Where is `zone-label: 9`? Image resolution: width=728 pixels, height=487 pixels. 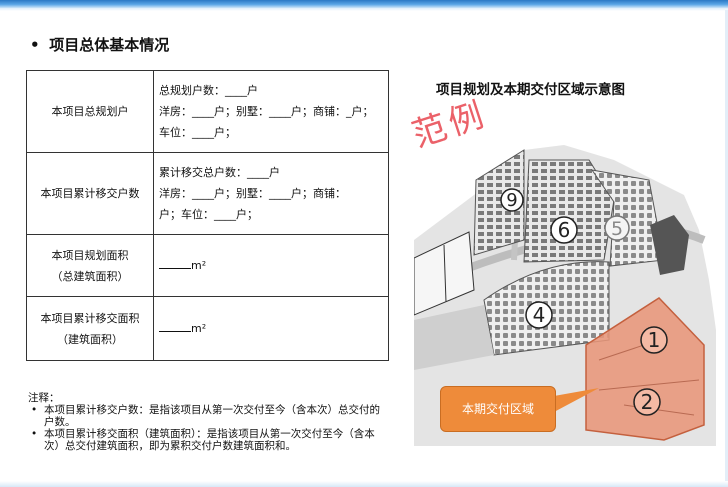
zone-label: 9 is located at coordinates (511, 200).